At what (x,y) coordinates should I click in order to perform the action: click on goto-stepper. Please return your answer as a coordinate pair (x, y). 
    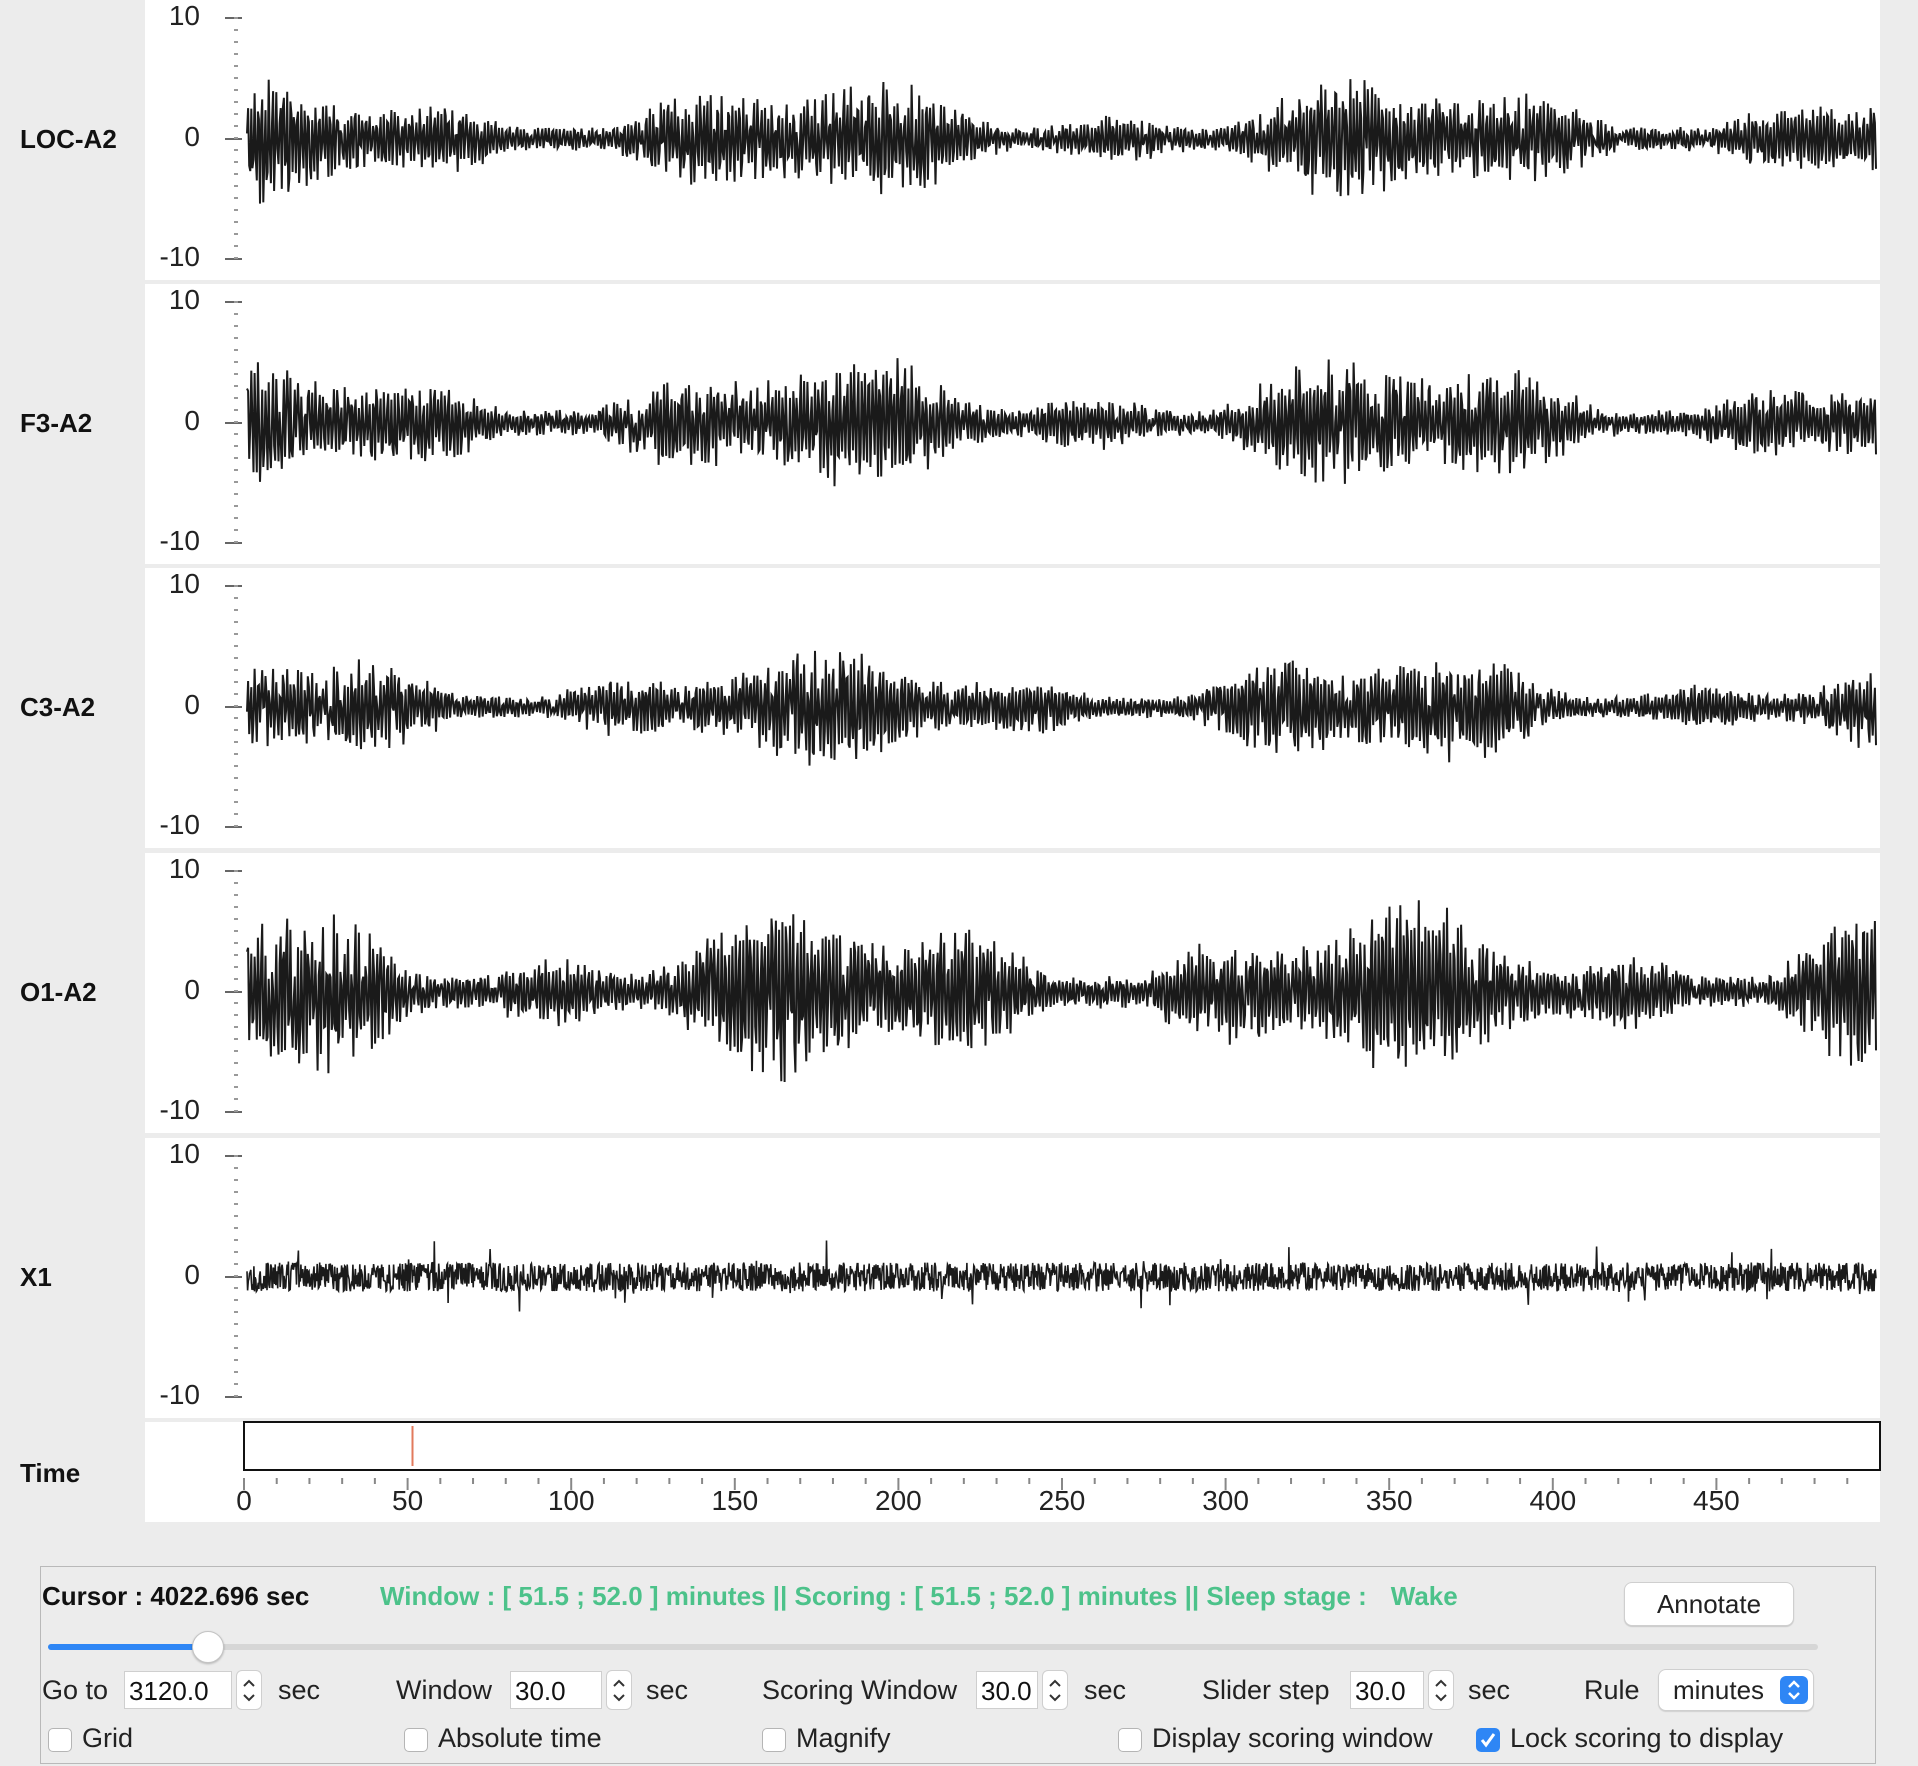
    Looking at the image, I should click on (249, 1690).